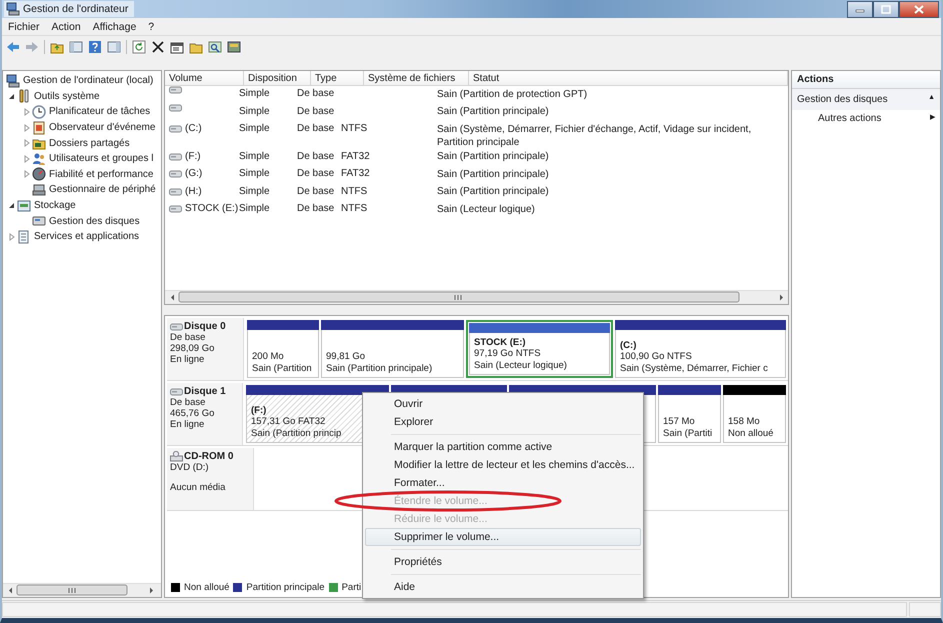 The image size is (943, 623). What do you see at coordinates (95, 47) in the screenshot?
I see `help-icon` at bounding box center [95, 47].